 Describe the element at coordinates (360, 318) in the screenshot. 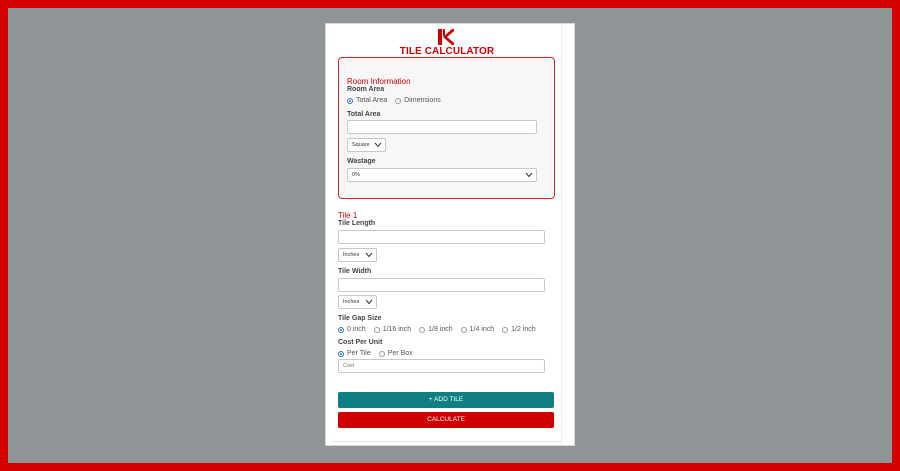

I see `tile-gap-label: Tile Gap Size` at that location.